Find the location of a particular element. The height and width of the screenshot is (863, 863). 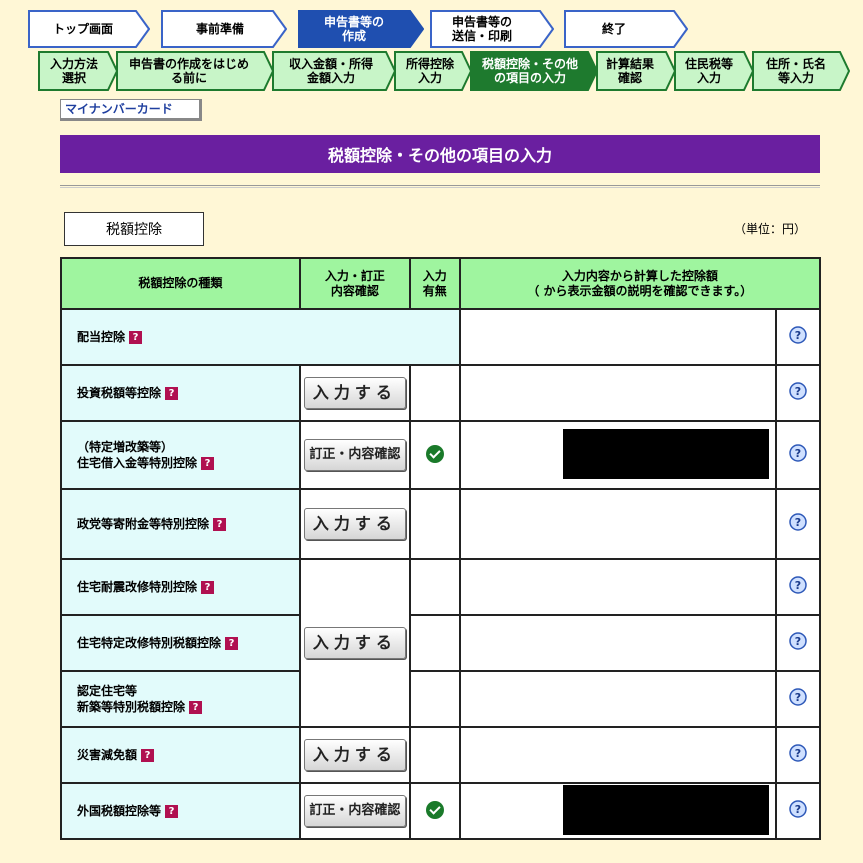

substep-label: 住民税等 入力 is located at coordinates (708, 71).